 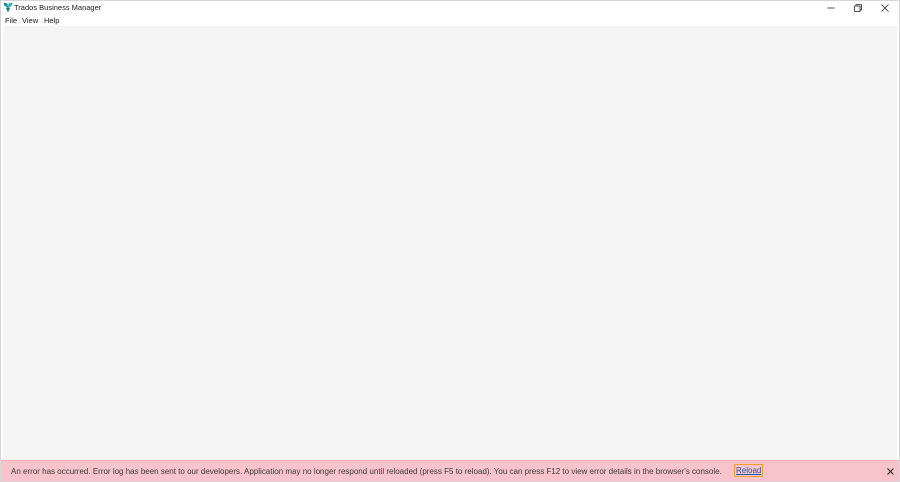 What do you see at coordinates (450, 8) in the screenshot?
I see `title-bar: Trados Business Manager` at bounding box center [450, 8].